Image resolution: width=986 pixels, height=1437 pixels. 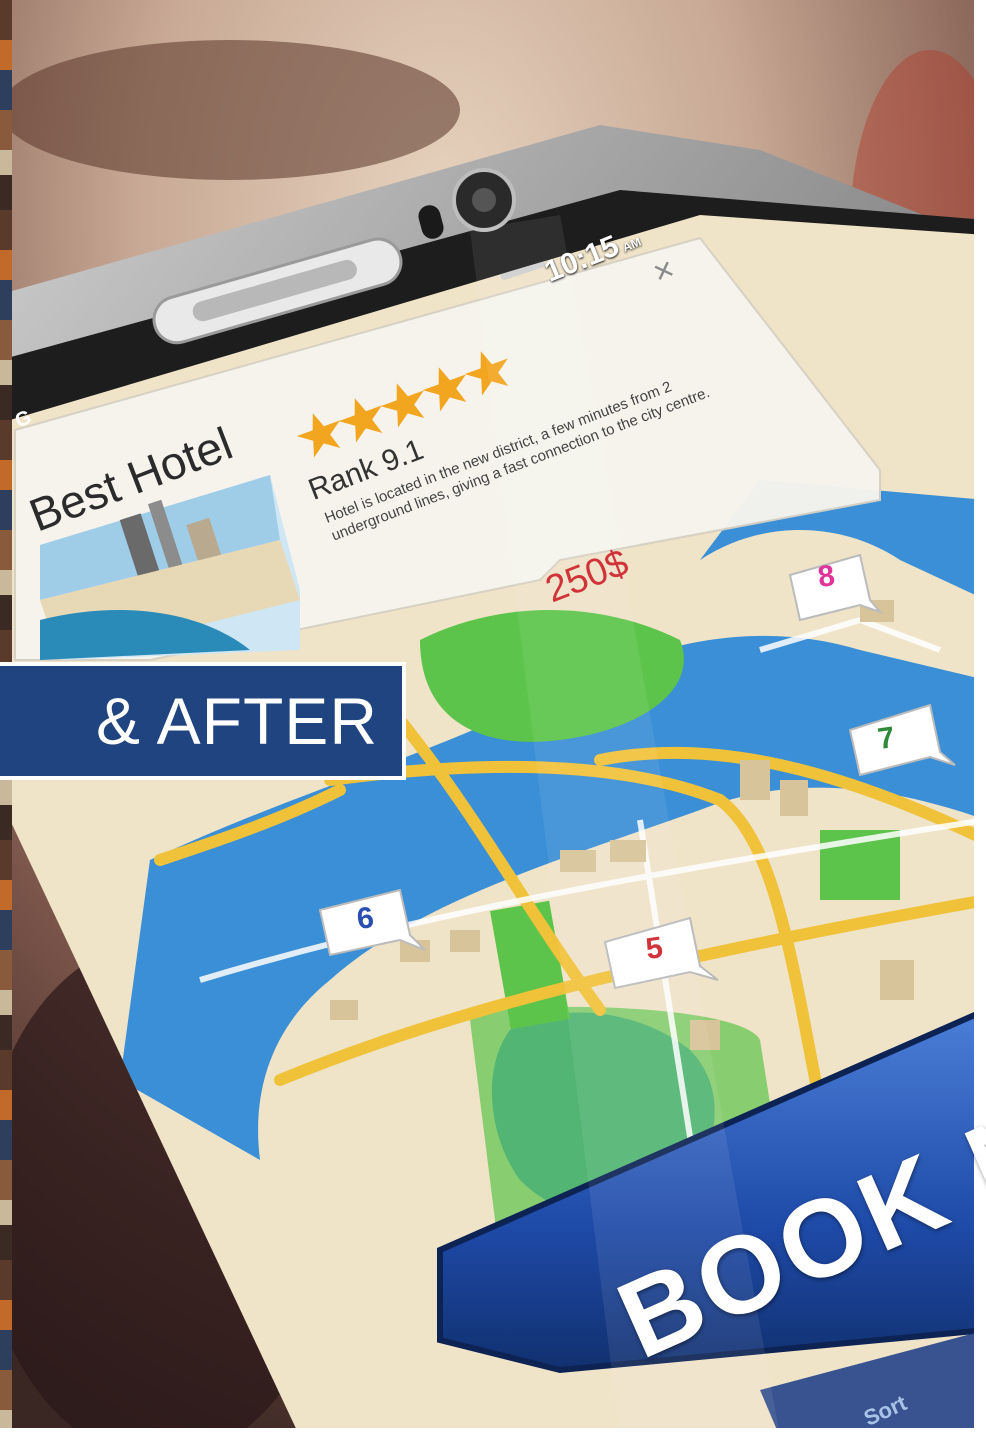 What do you see at coordinates (236, 721) in the screenshot?
I see `after-banner-text: & AFTER` at bounding box center [236, 721].